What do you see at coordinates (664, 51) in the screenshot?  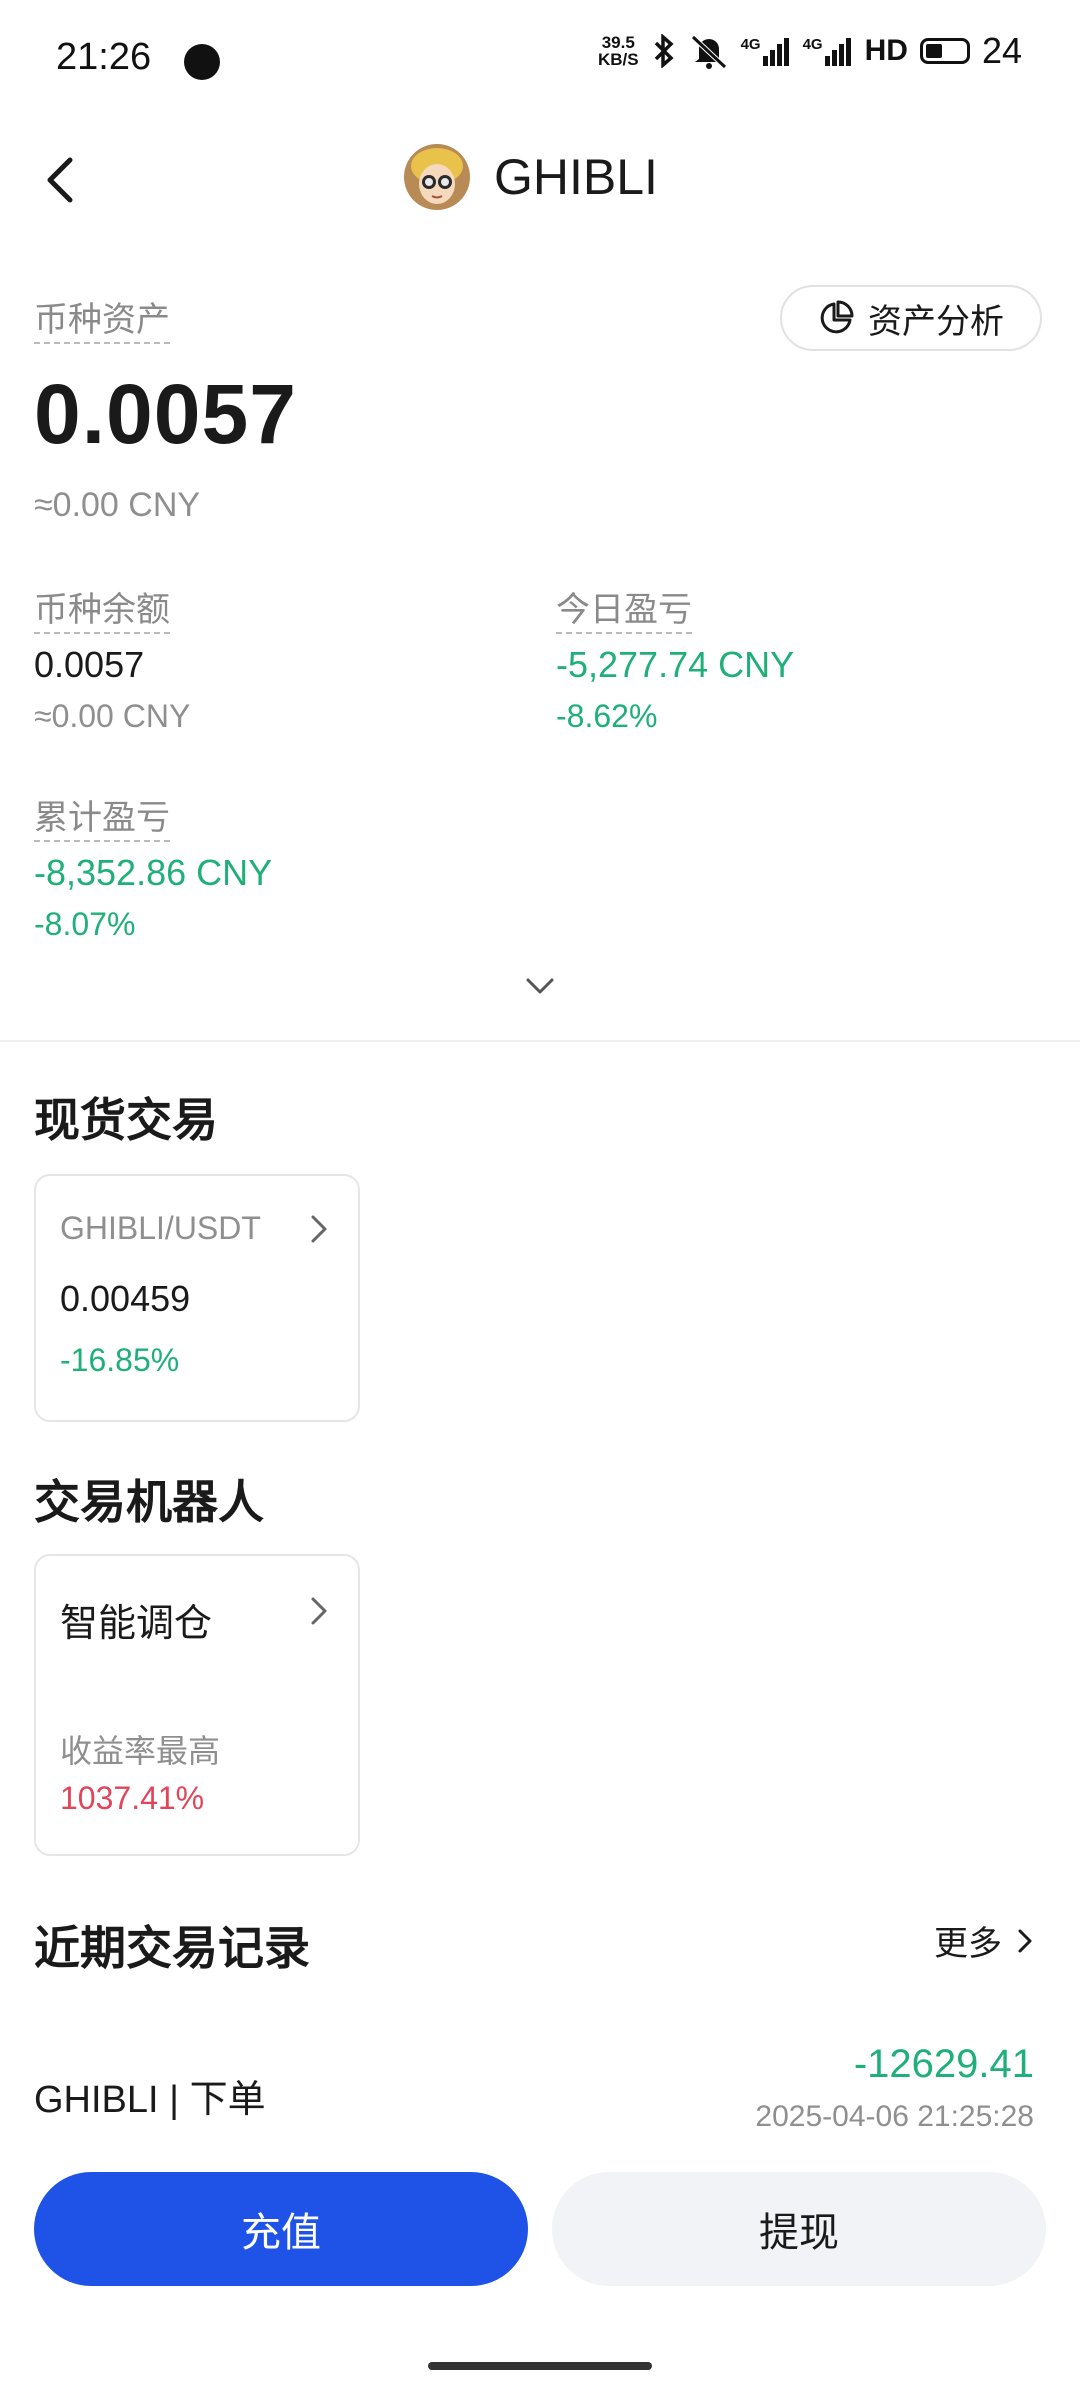 I see `bluetooth-icon` at bounding box center [664, 51].